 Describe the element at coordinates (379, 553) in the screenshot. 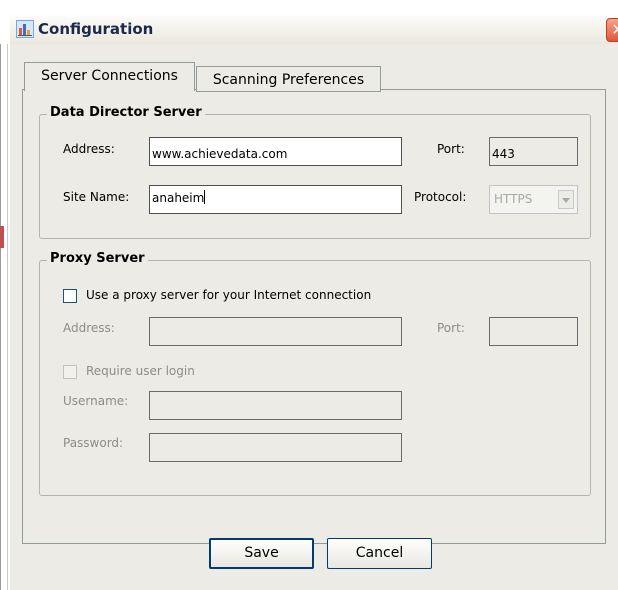

I see `cancel-button: Cancel` at that location.